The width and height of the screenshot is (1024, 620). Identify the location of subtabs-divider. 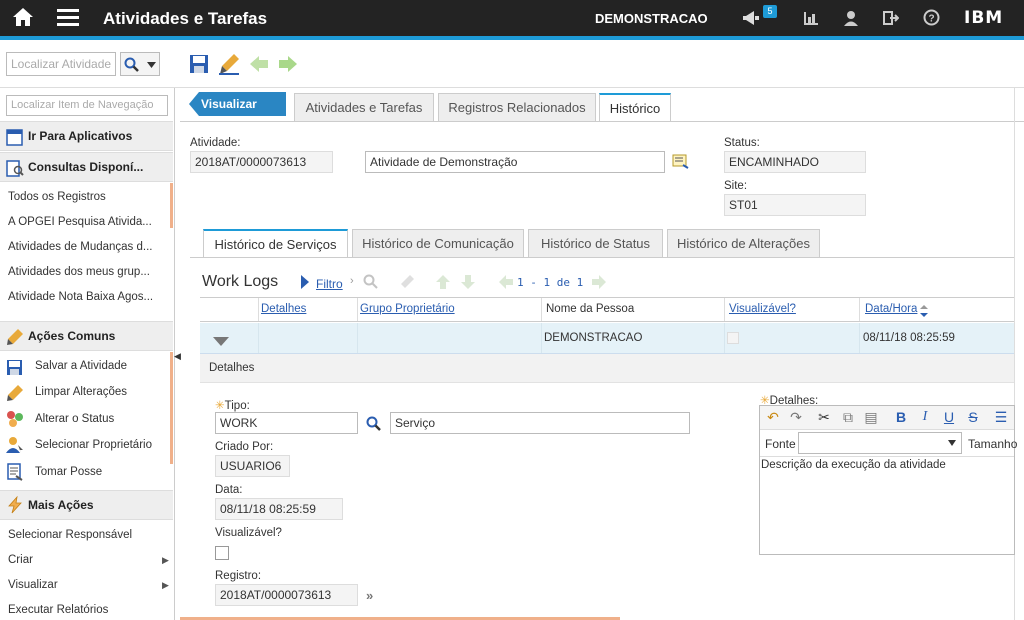
(602, 257).